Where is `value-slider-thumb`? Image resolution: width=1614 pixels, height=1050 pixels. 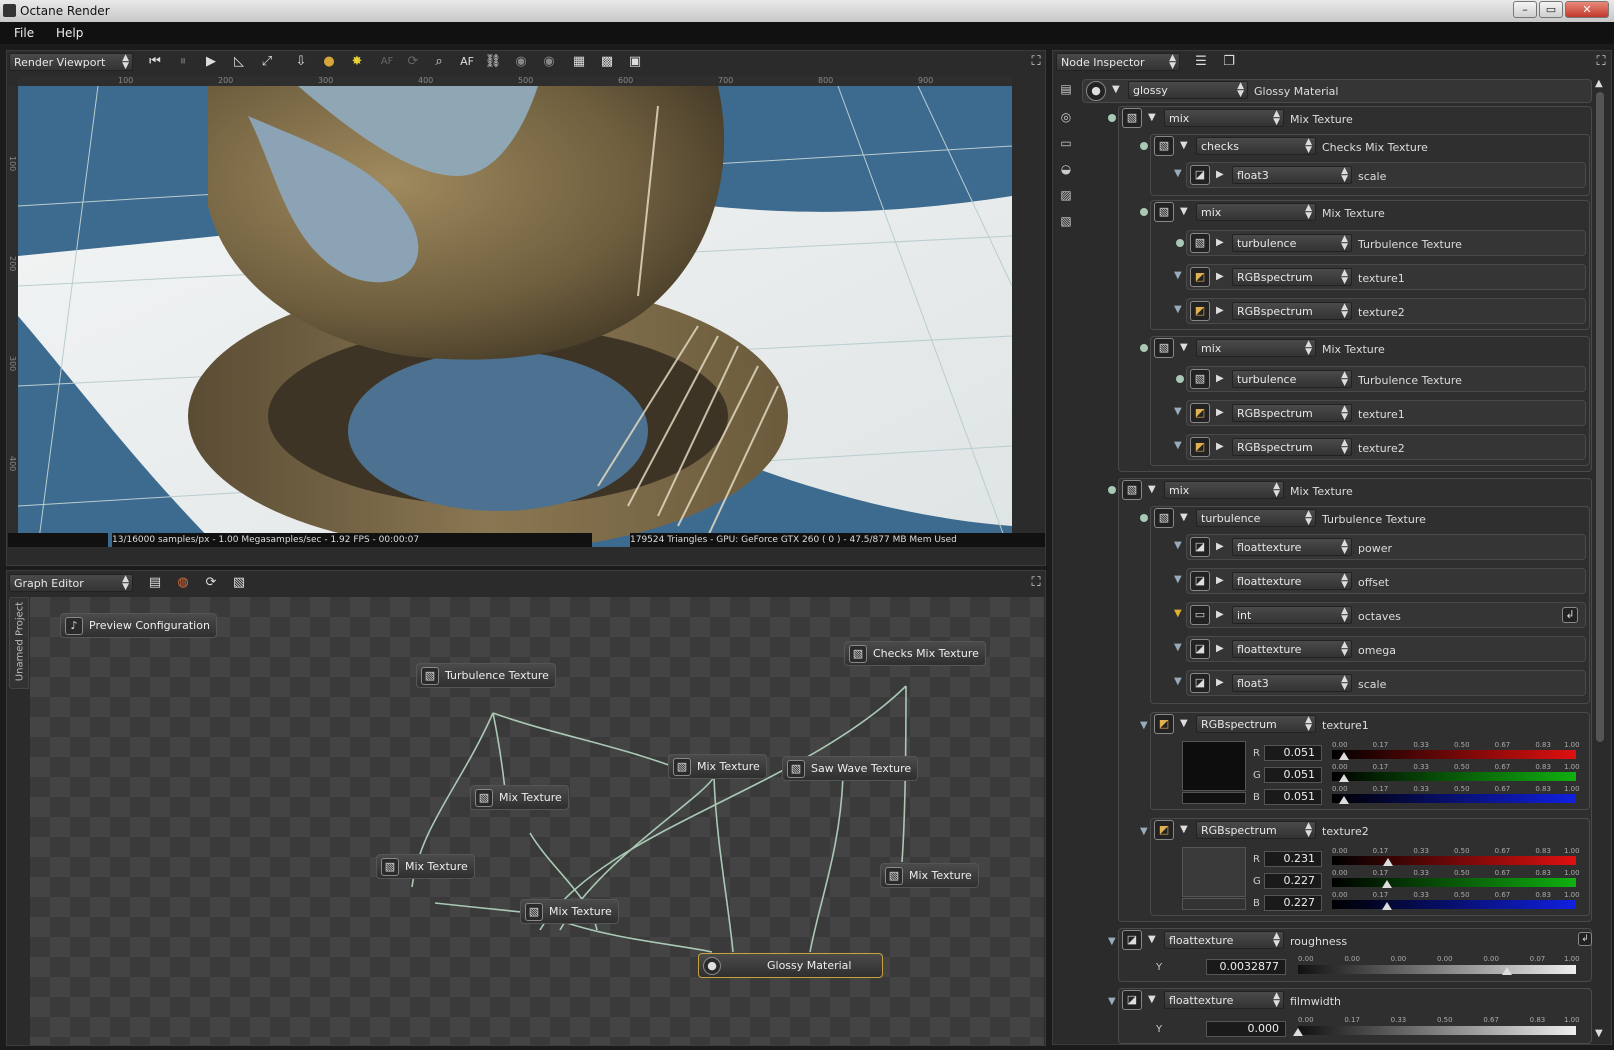
value-slider-thumb is located at coordinates (1298, 1032).